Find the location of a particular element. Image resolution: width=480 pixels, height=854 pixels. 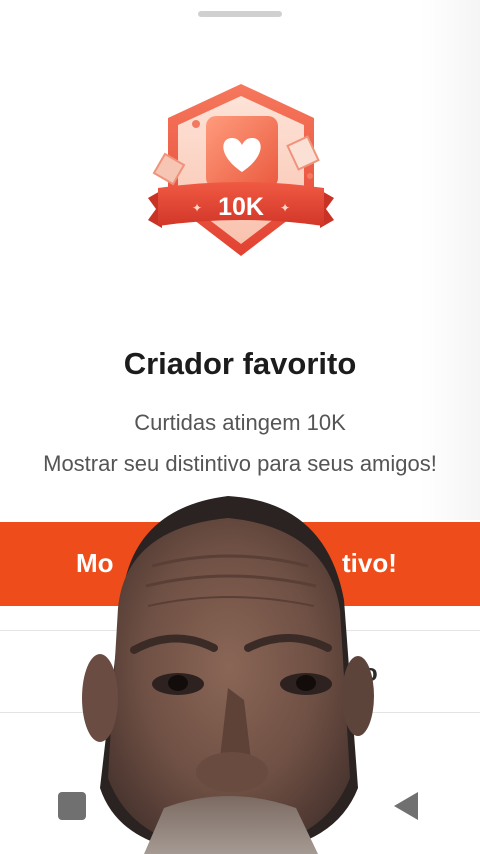

badge-description: Mostrar seu distintivo para seus amigos! is located at coordinates (240, 463).